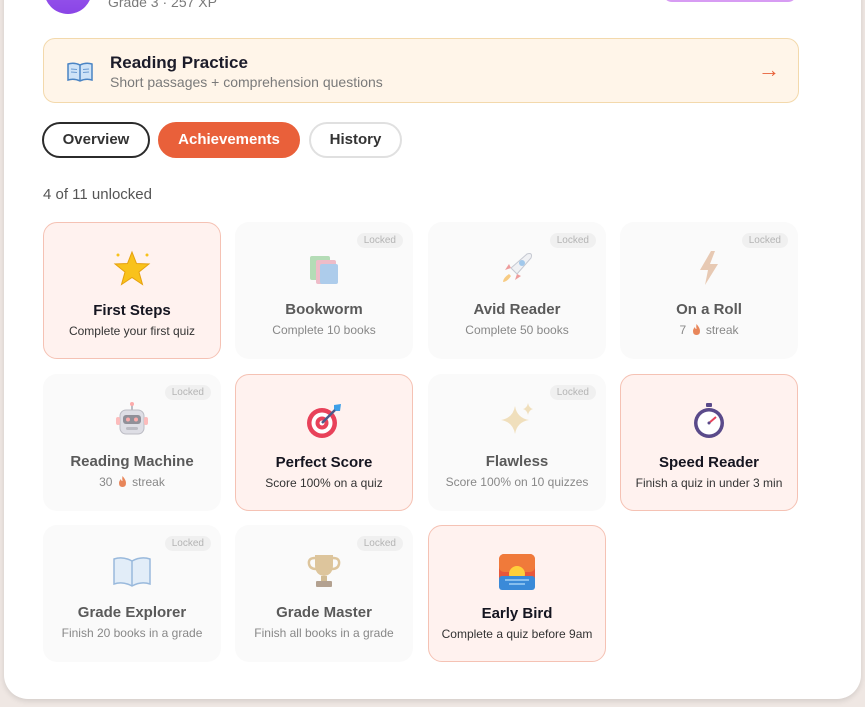  I want to click on achievement-desc: 7 streak, so click(709, 330).